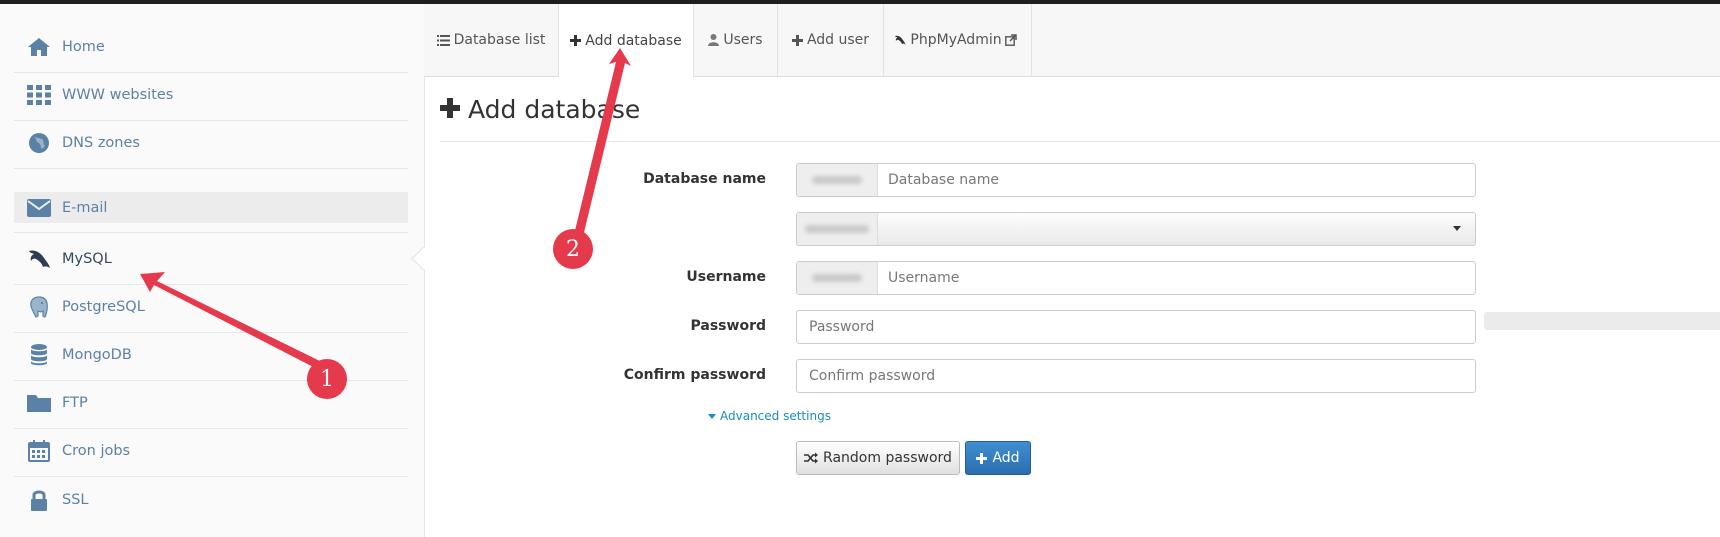  Describe the element at coordinates (39, 355) in the screenshot. I see `database-icon` at that location.